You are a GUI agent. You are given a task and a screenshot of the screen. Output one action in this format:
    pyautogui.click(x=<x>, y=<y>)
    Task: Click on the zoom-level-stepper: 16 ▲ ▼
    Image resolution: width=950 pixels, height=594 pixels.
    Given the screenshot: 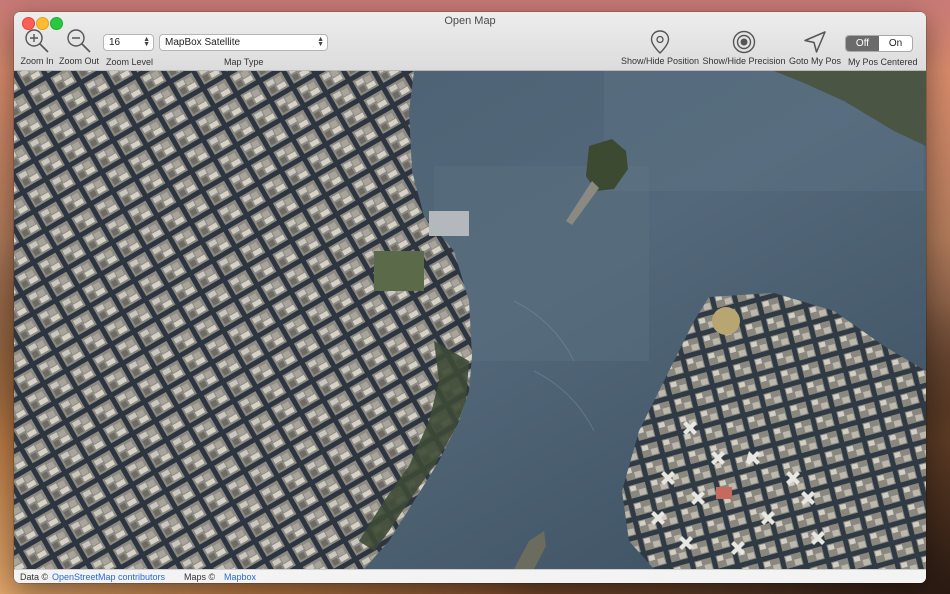 What is the action you would take?
    pyautogui.click(x=128, y=42)
    